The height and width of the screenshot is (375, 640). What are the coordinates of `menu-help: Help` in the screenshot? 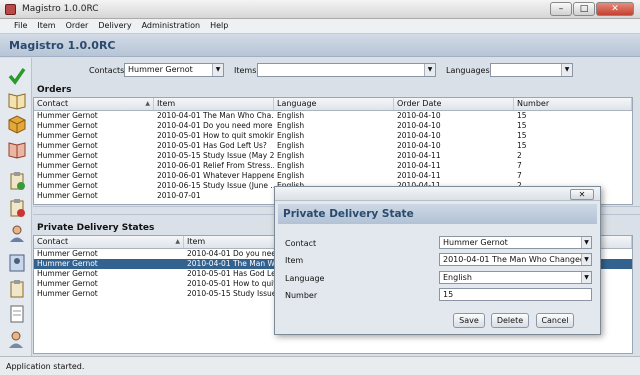 It's located at (219, 26).